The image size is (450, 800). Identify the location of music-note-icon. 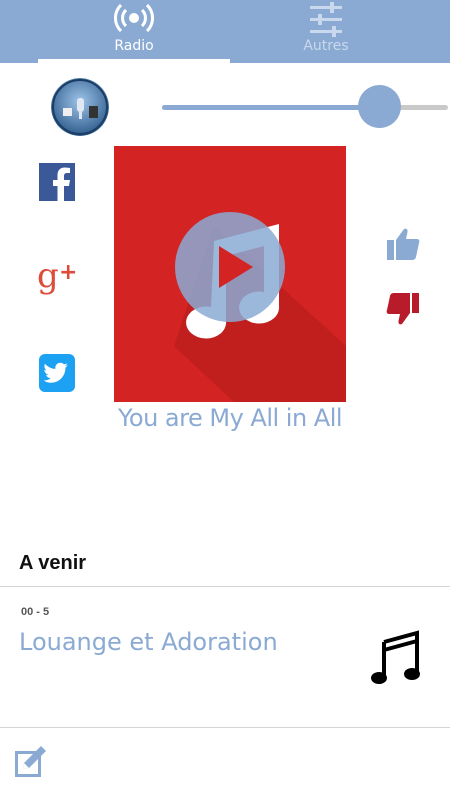
(395, 657).